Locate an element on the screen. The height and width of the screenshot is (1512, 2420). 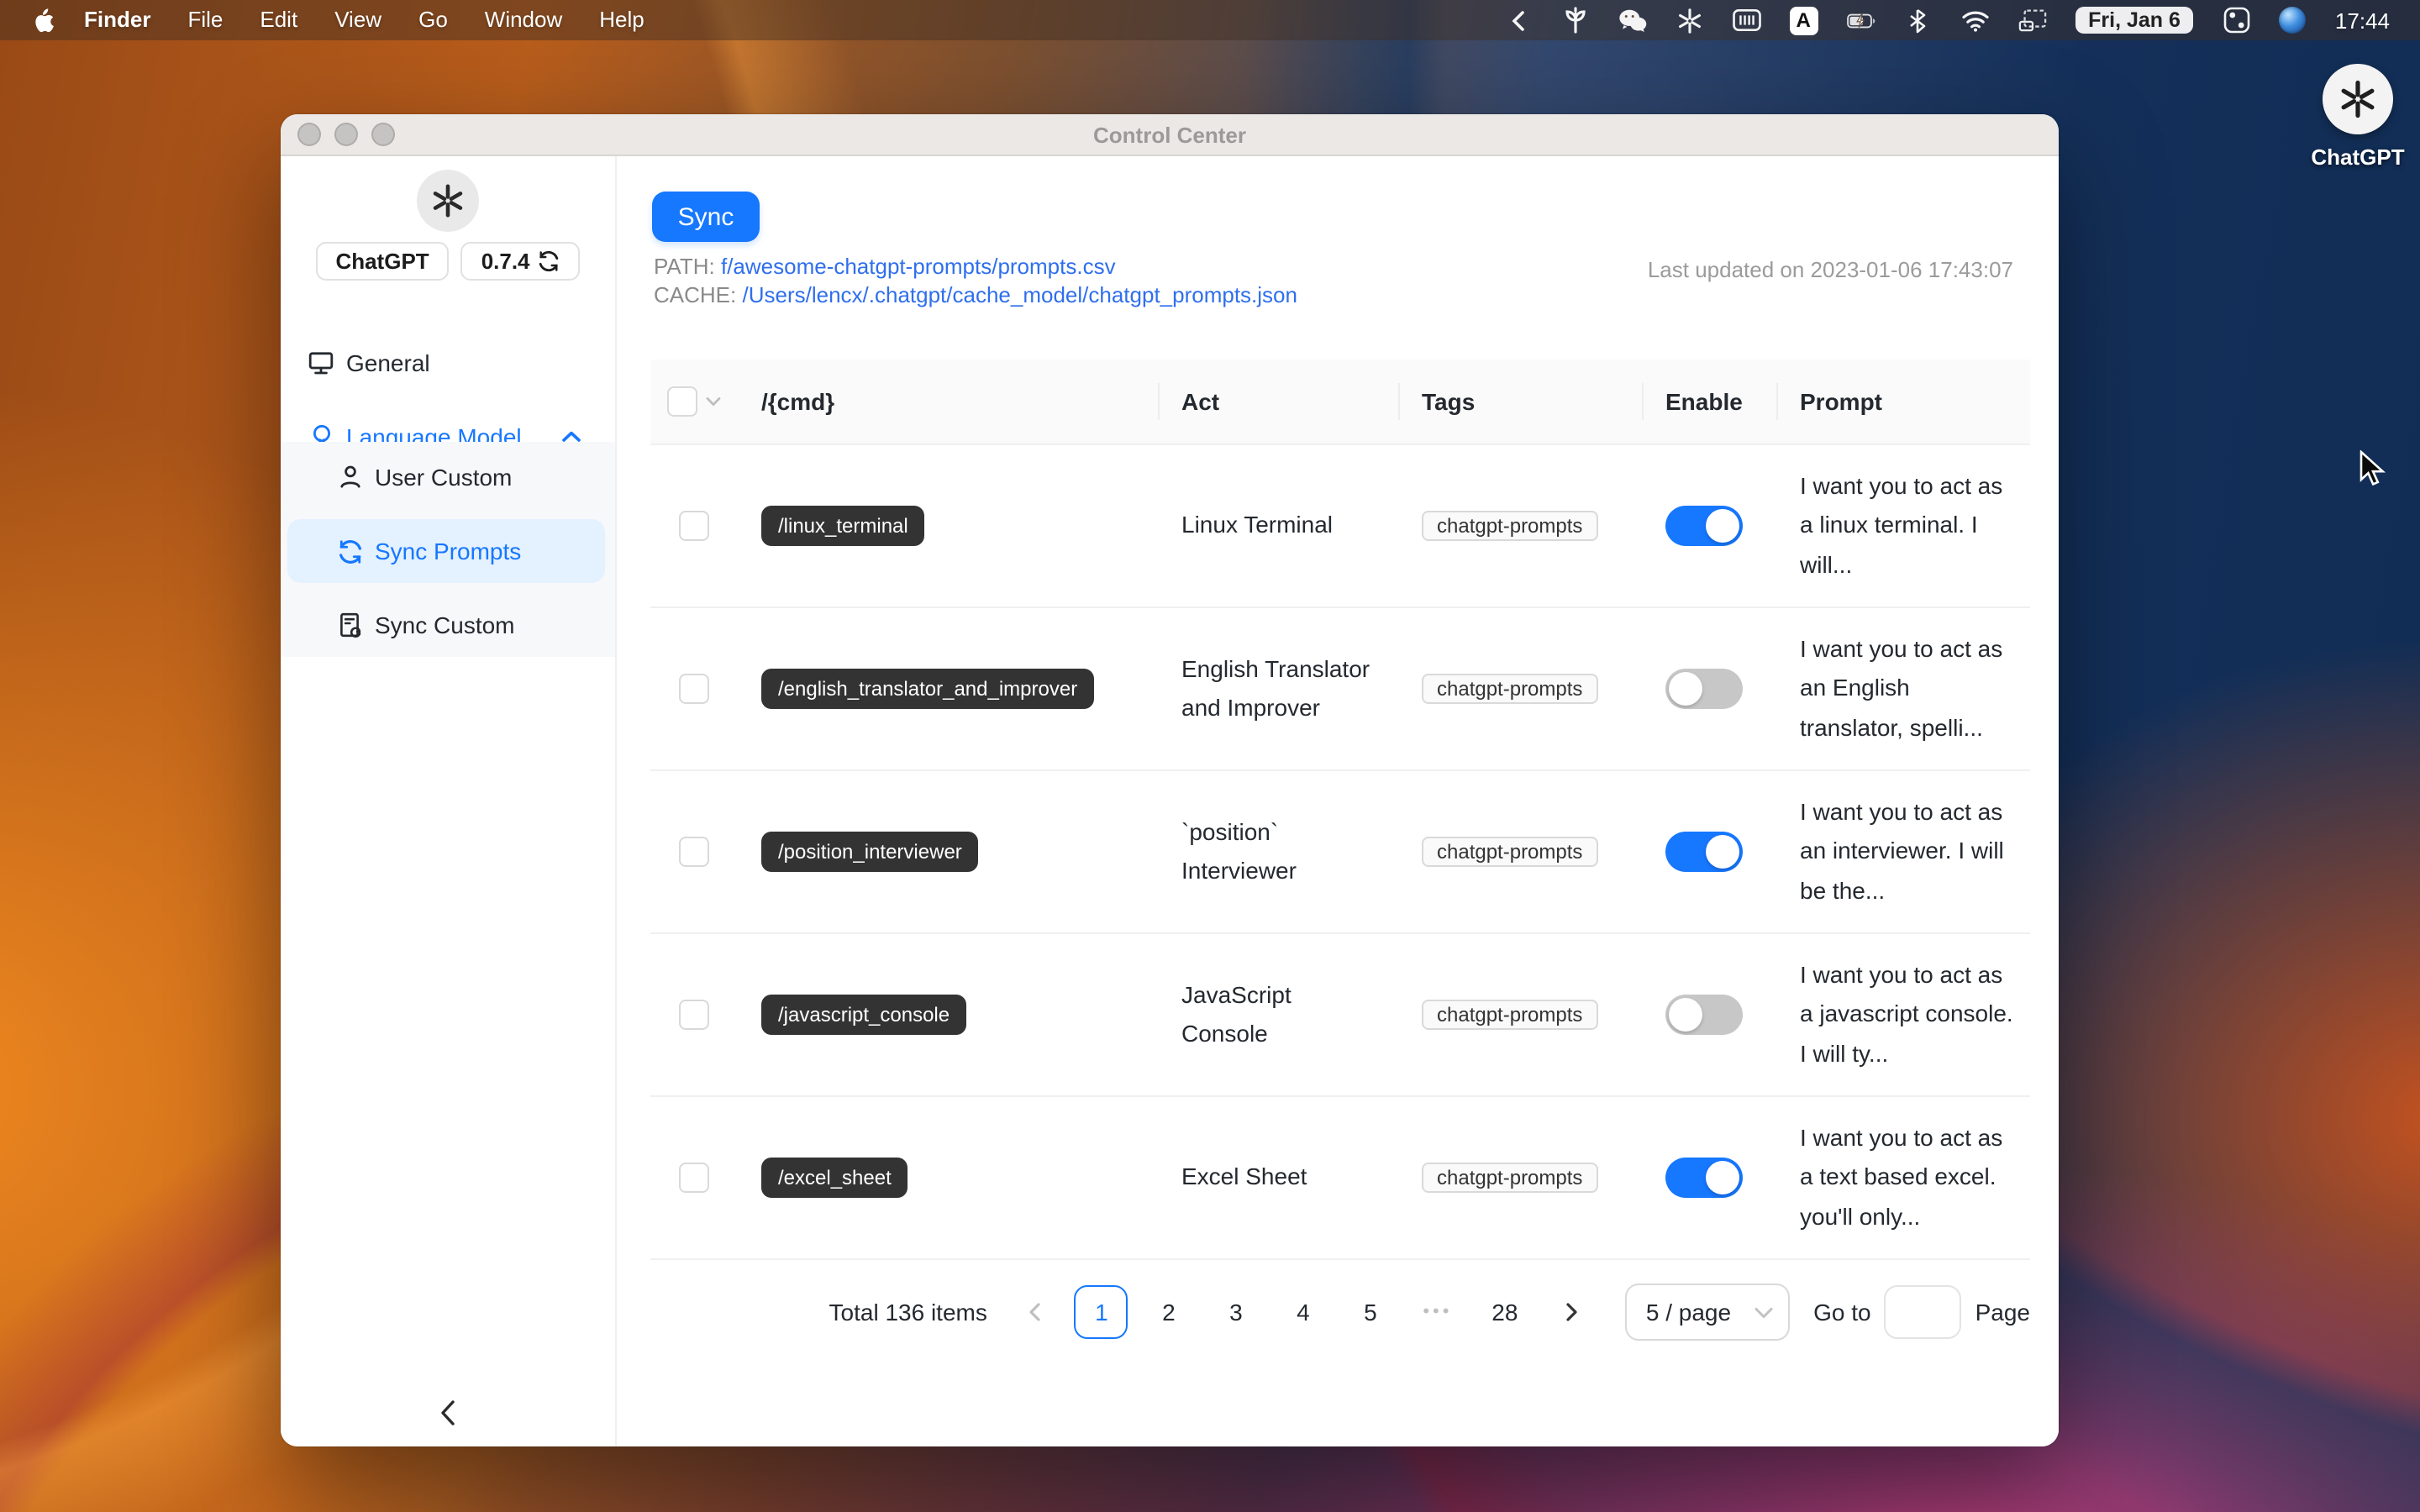
menubar-time: 17:44 is located at coordinates (2362, 20).